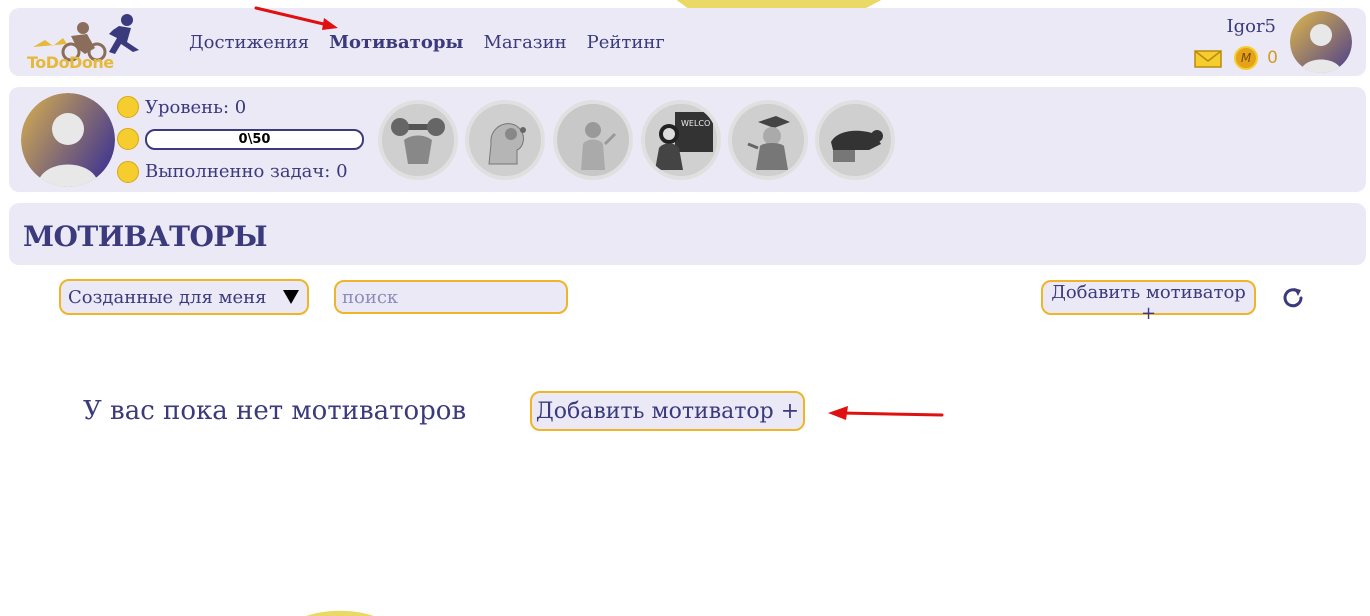 This screenshot has height=616, width=1370. Describe the element at coordinates (196, 107) in the screenshot. I see `level-text: Уровень: 0` at that location.